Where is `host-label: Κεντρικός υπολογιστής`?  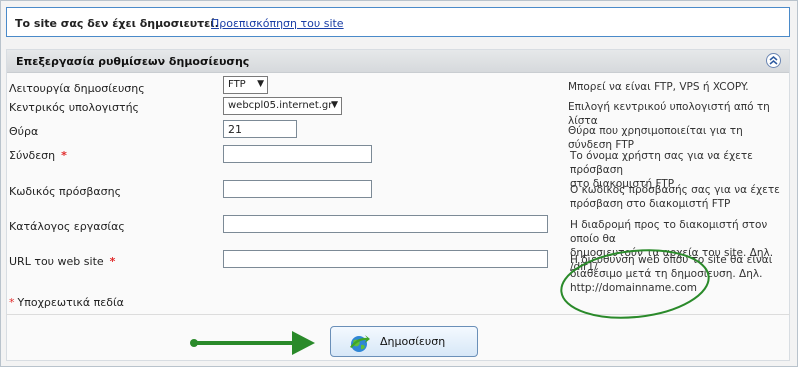 host-label: Κεντρικός υπολογιστής is located at coordinates (74, 107).